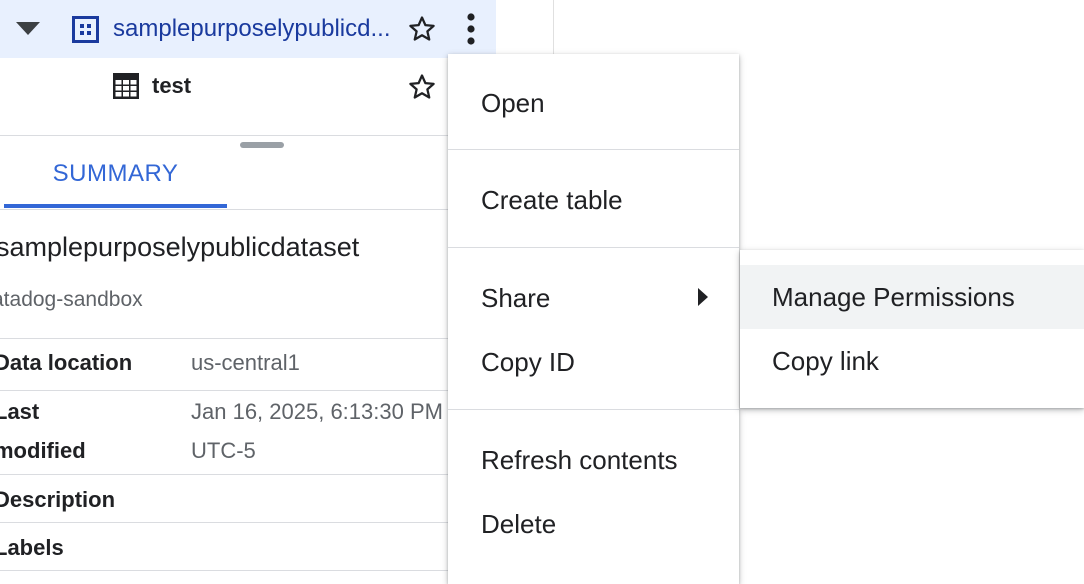 Image resolution: width=1084 pixels, height=584 pixels. What do you see at coordinates (593, 101) in the screenshot?
I see `menu-item-open: Open` at bounding box center [593, 101].